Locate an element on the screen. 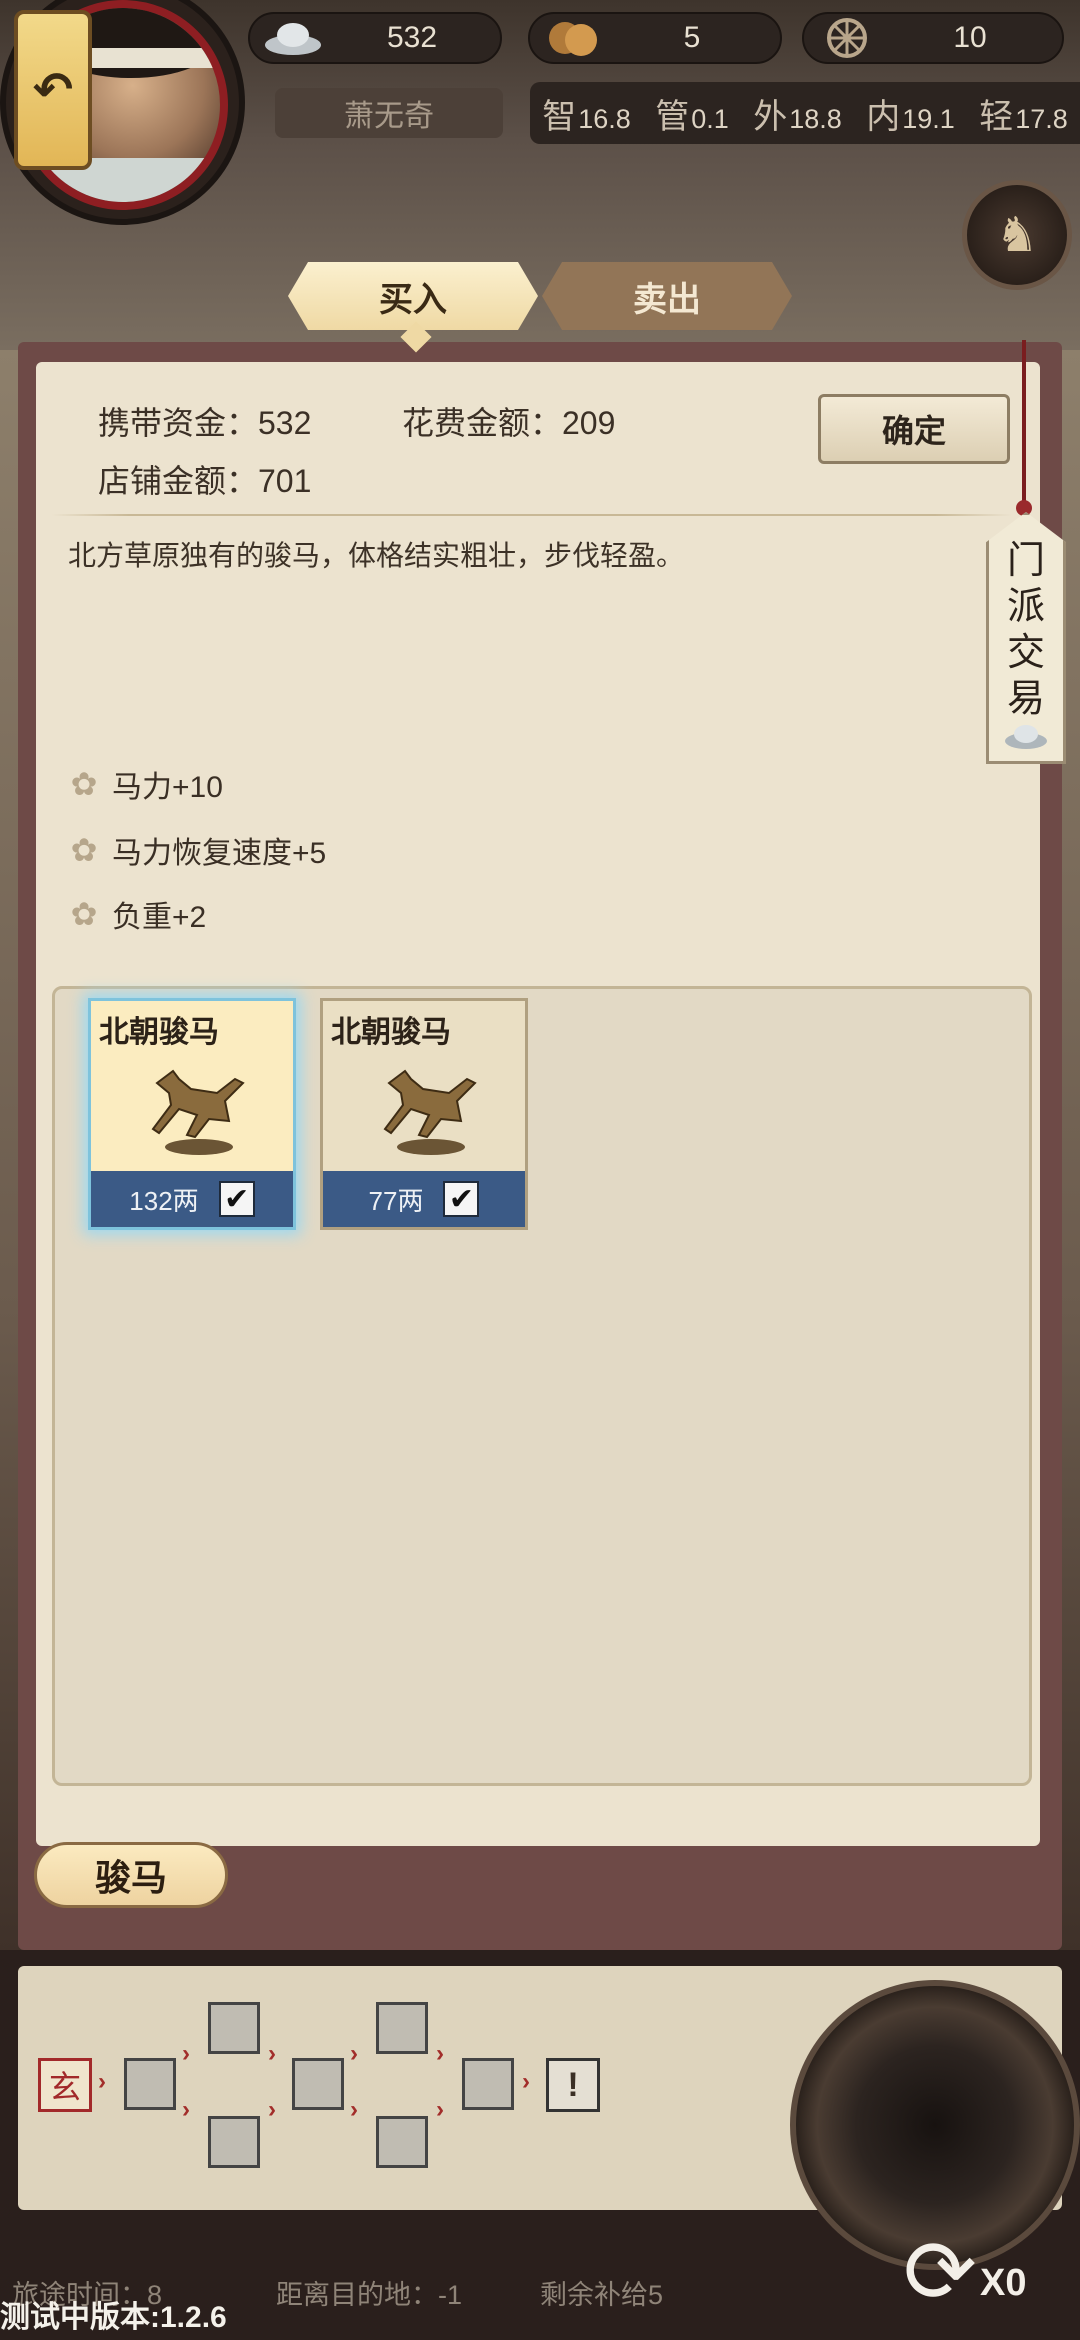 Image resolution: width=1080 pixels, height=2340 pixels. stat-management: 管0.1 is located at coordinates (692, 116).